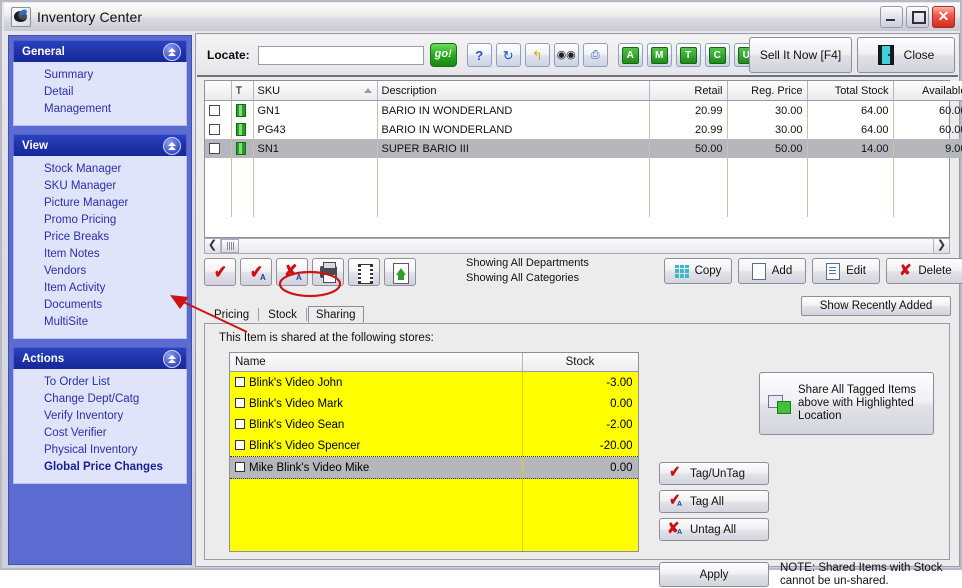 The width and height of the screenshot is (962, 588). What do you see at coordinates (100, 466) in the screenshot?
I see `sidebar-item-global-price-changes: Global Price Changes` at bounding box center [100, 466].